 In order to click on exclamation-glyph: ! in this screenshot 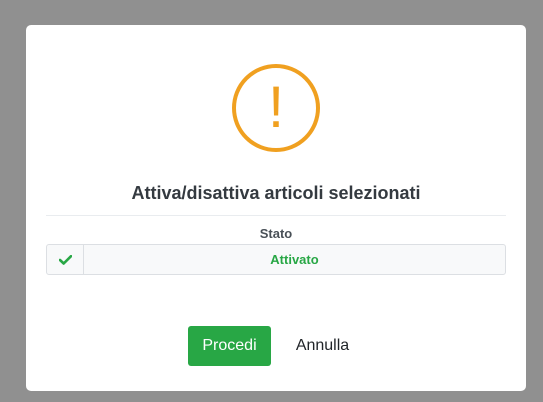, I will do `click(276, 107)`.